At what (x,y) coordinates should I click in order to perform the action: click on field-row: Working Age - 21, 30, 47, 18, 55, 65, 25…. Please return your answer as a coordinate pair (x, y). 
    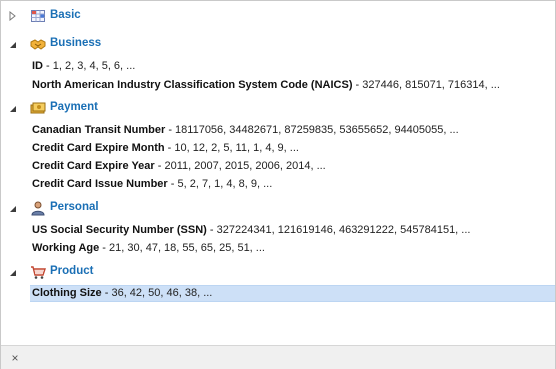
    Looking at the image, I should click on (292, 248).